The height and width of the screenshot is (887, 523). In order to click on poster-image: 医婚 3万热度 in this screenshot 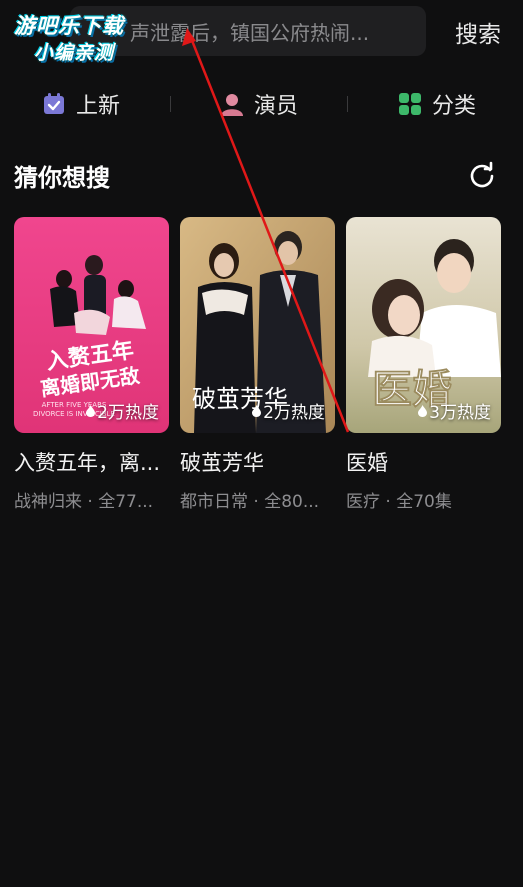, I will do `click(423, 325)`.